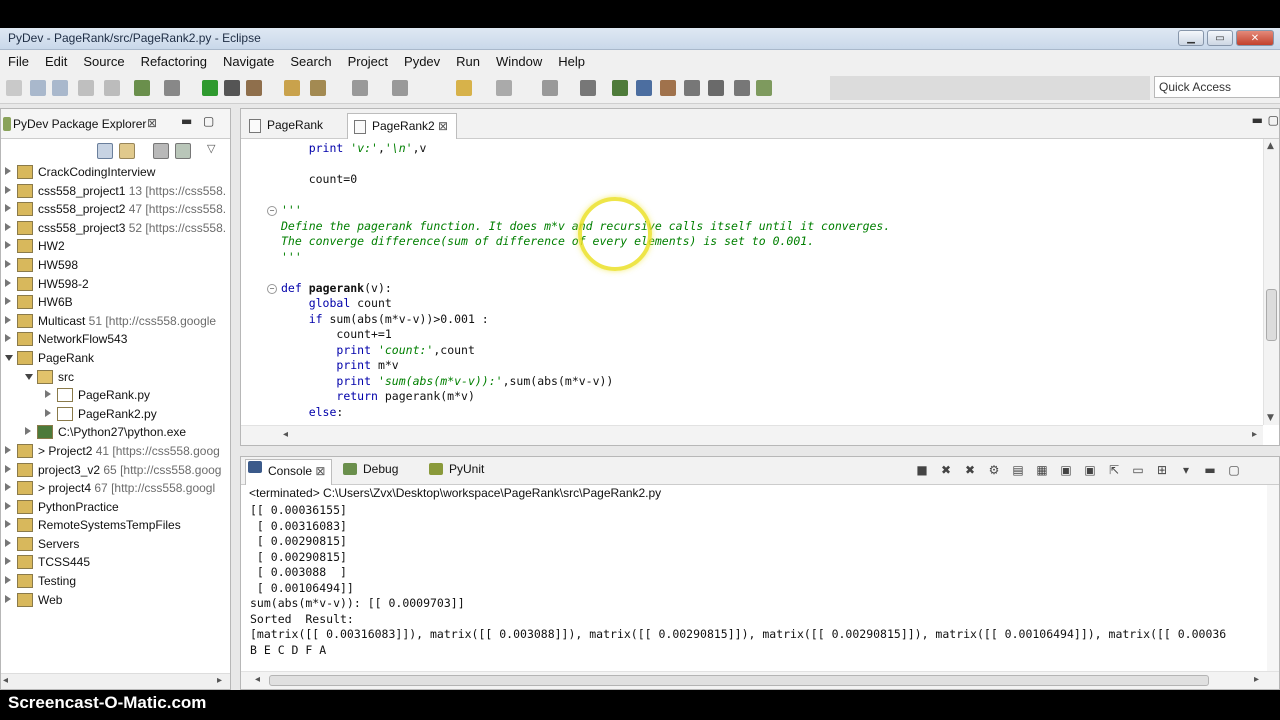 The height and width of the screenshot is (720, 1280). I want to click on minimize-view-icon: ▬, so click(186, 121).